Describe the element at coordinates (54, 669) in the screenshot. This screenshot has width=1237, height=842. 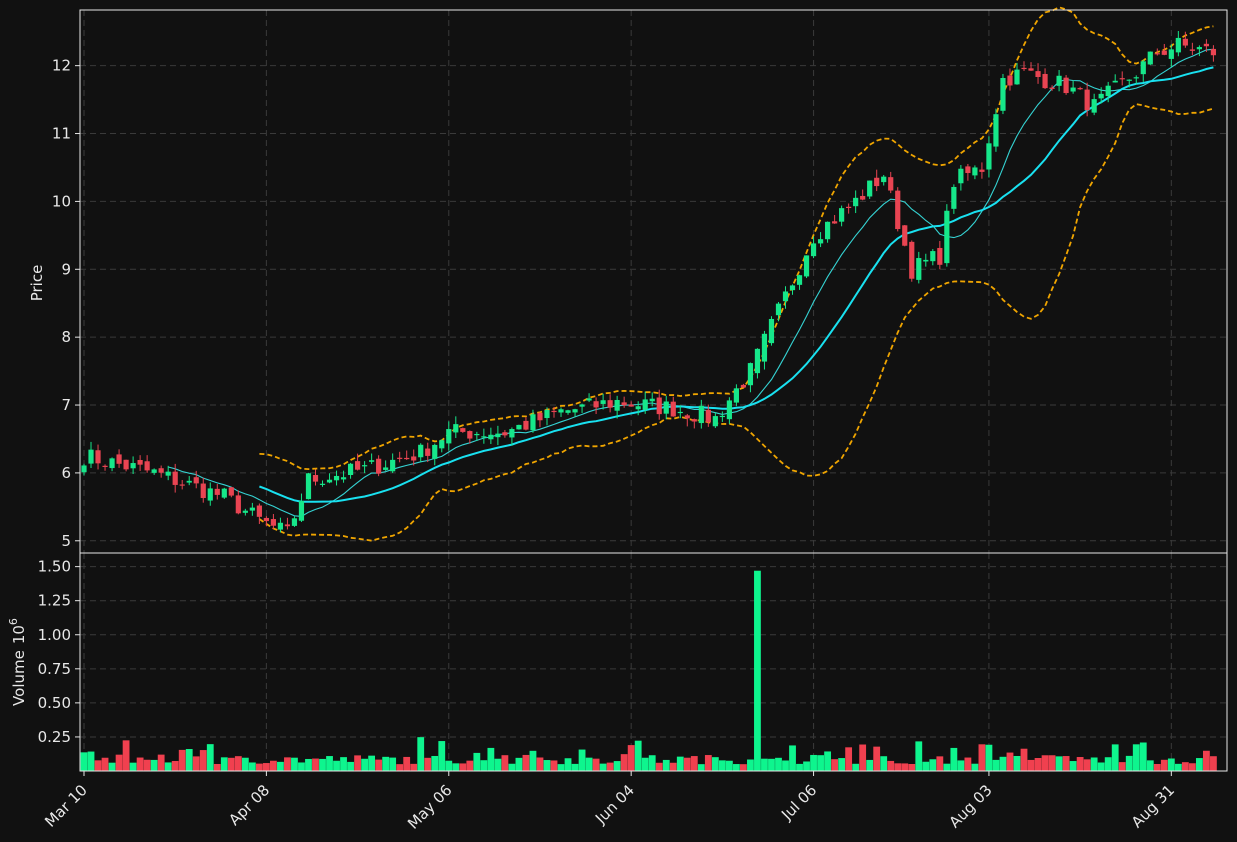
I see `volume-tick-label: 0.75` at that location.